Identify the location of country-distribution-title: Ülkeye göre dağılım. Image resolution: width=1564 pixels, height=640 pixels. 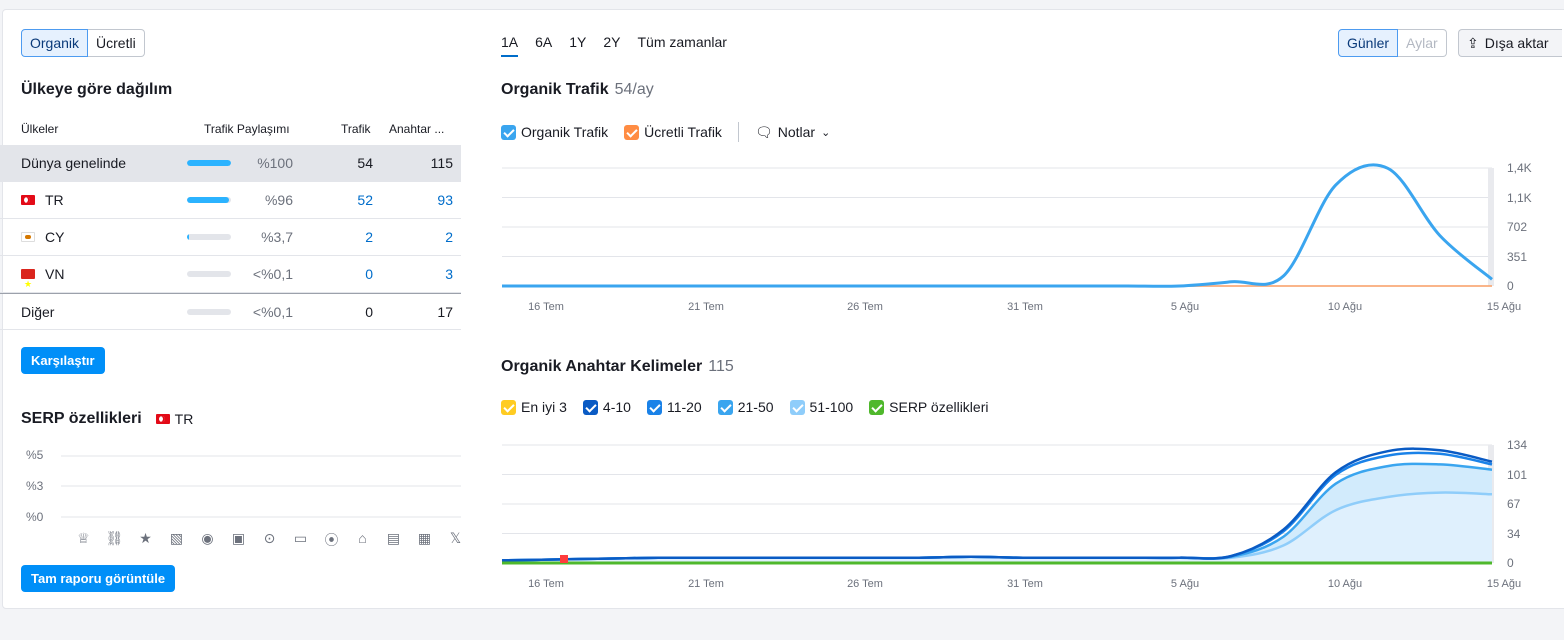
(97, 89).